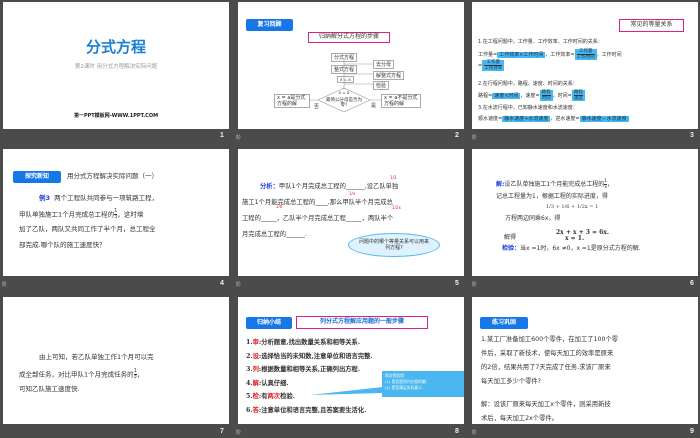  Describe the element at coordinates (292, 101) in the screenshot. I see `flow-box: x = a是分式方程的解` at that location.